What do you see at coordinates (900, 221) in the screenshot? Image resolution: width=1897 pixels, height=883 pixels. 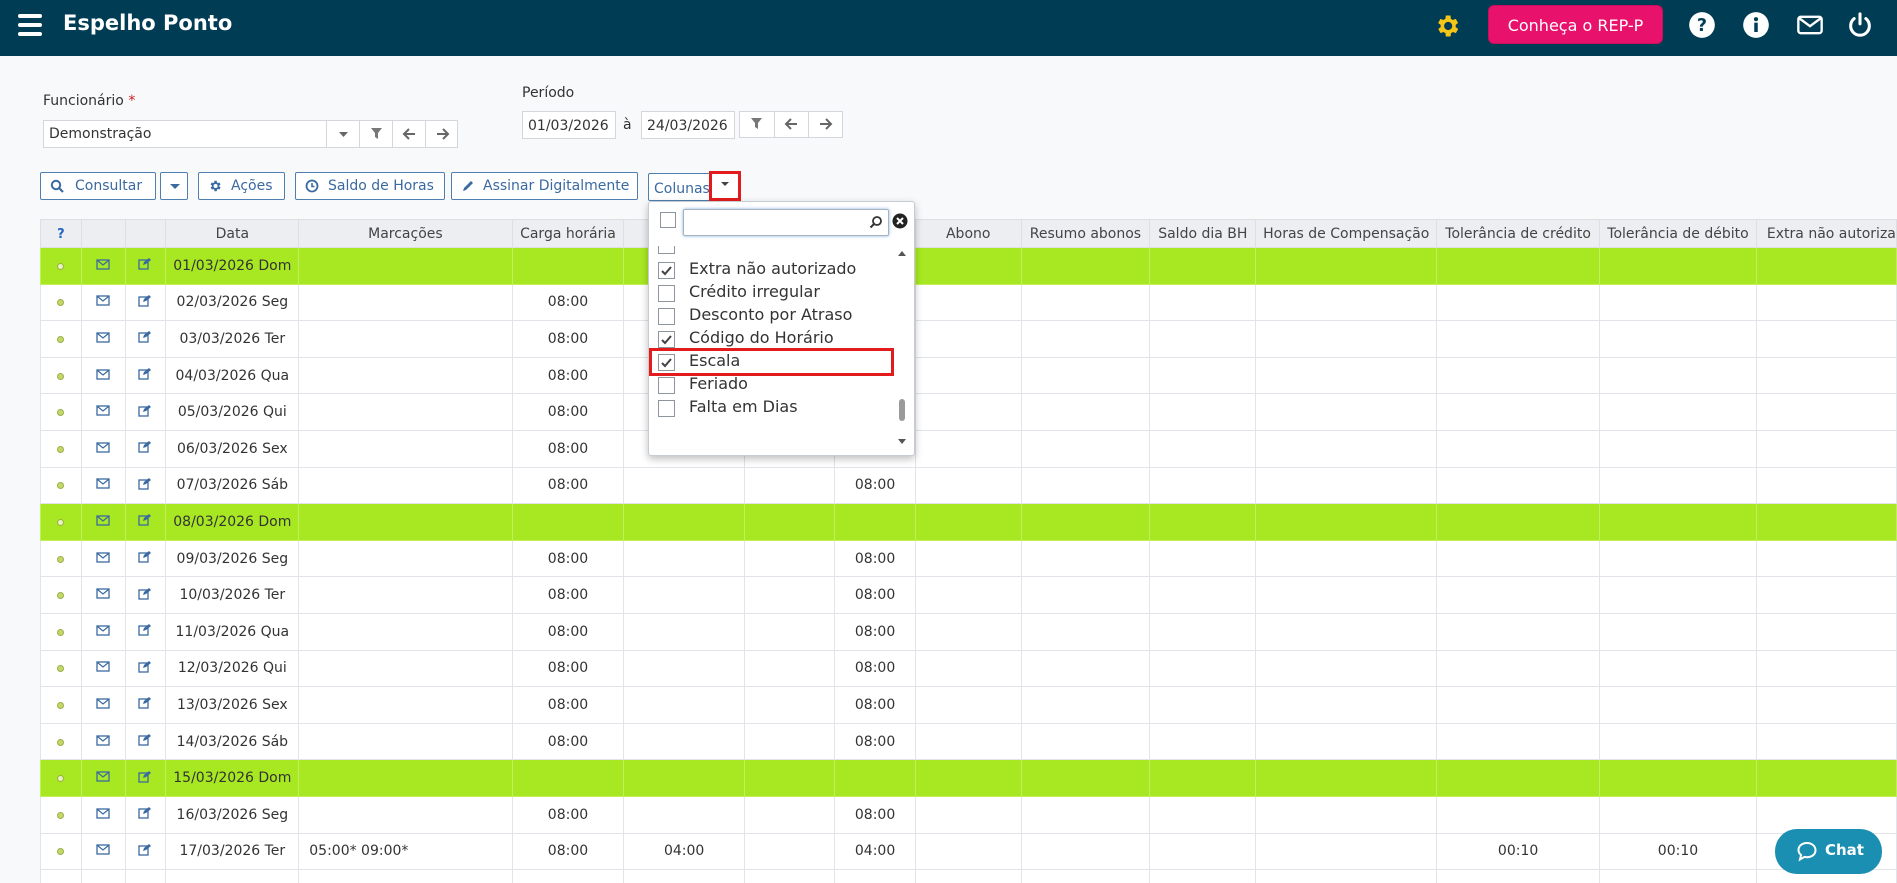 I see `clear-search-icon` at bounding box center [900, 221].